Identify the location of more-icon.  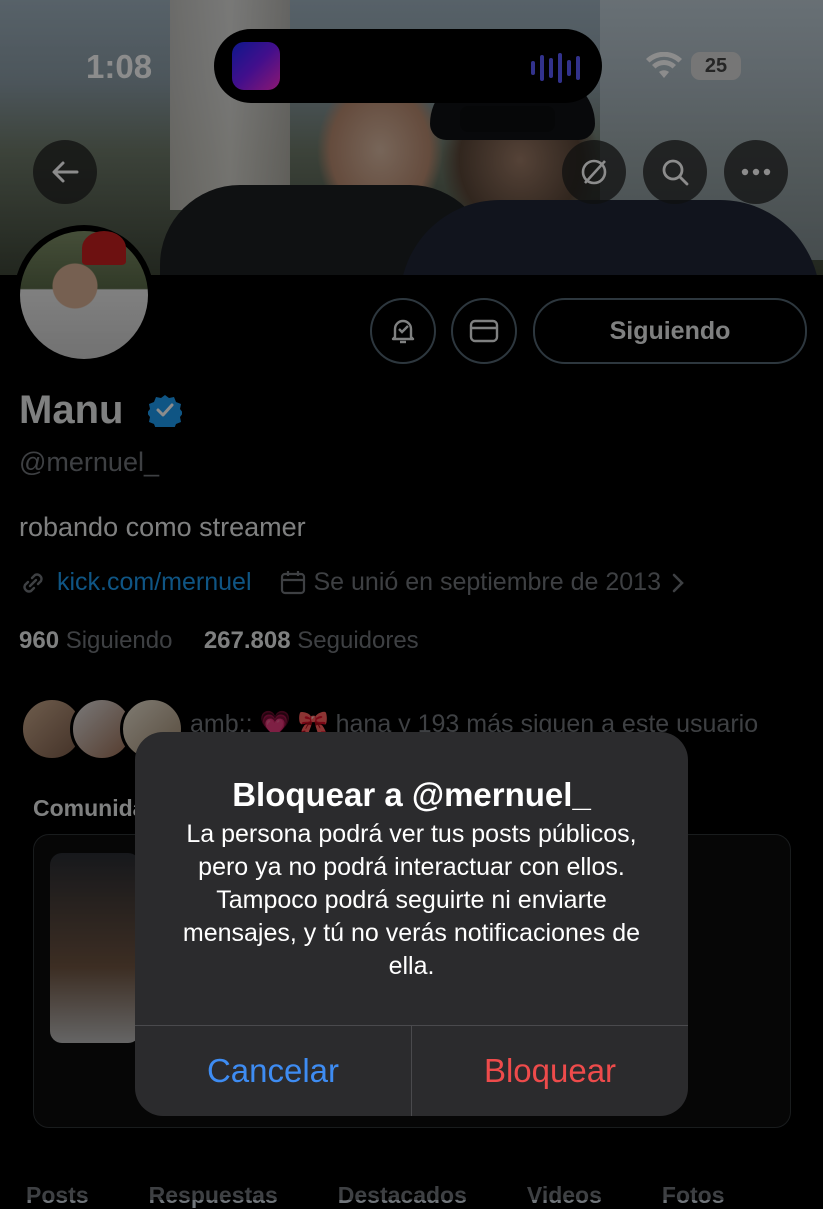
(756, 172).